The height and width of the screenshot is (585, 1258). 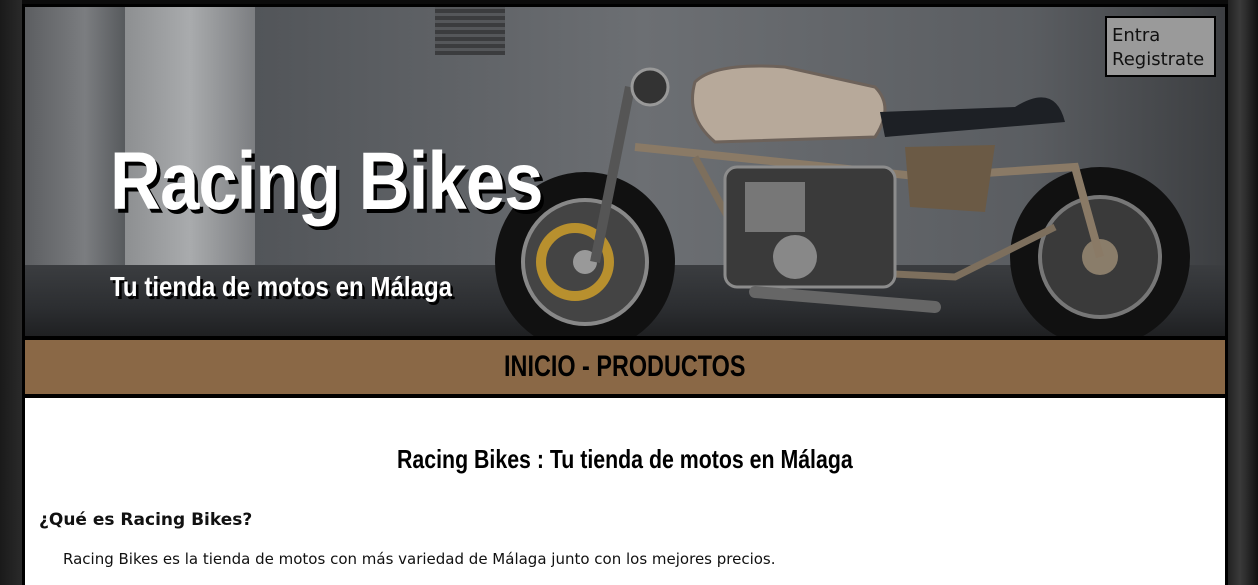 I want to click on register-link: Registrate, so click(x=1163, y=60).